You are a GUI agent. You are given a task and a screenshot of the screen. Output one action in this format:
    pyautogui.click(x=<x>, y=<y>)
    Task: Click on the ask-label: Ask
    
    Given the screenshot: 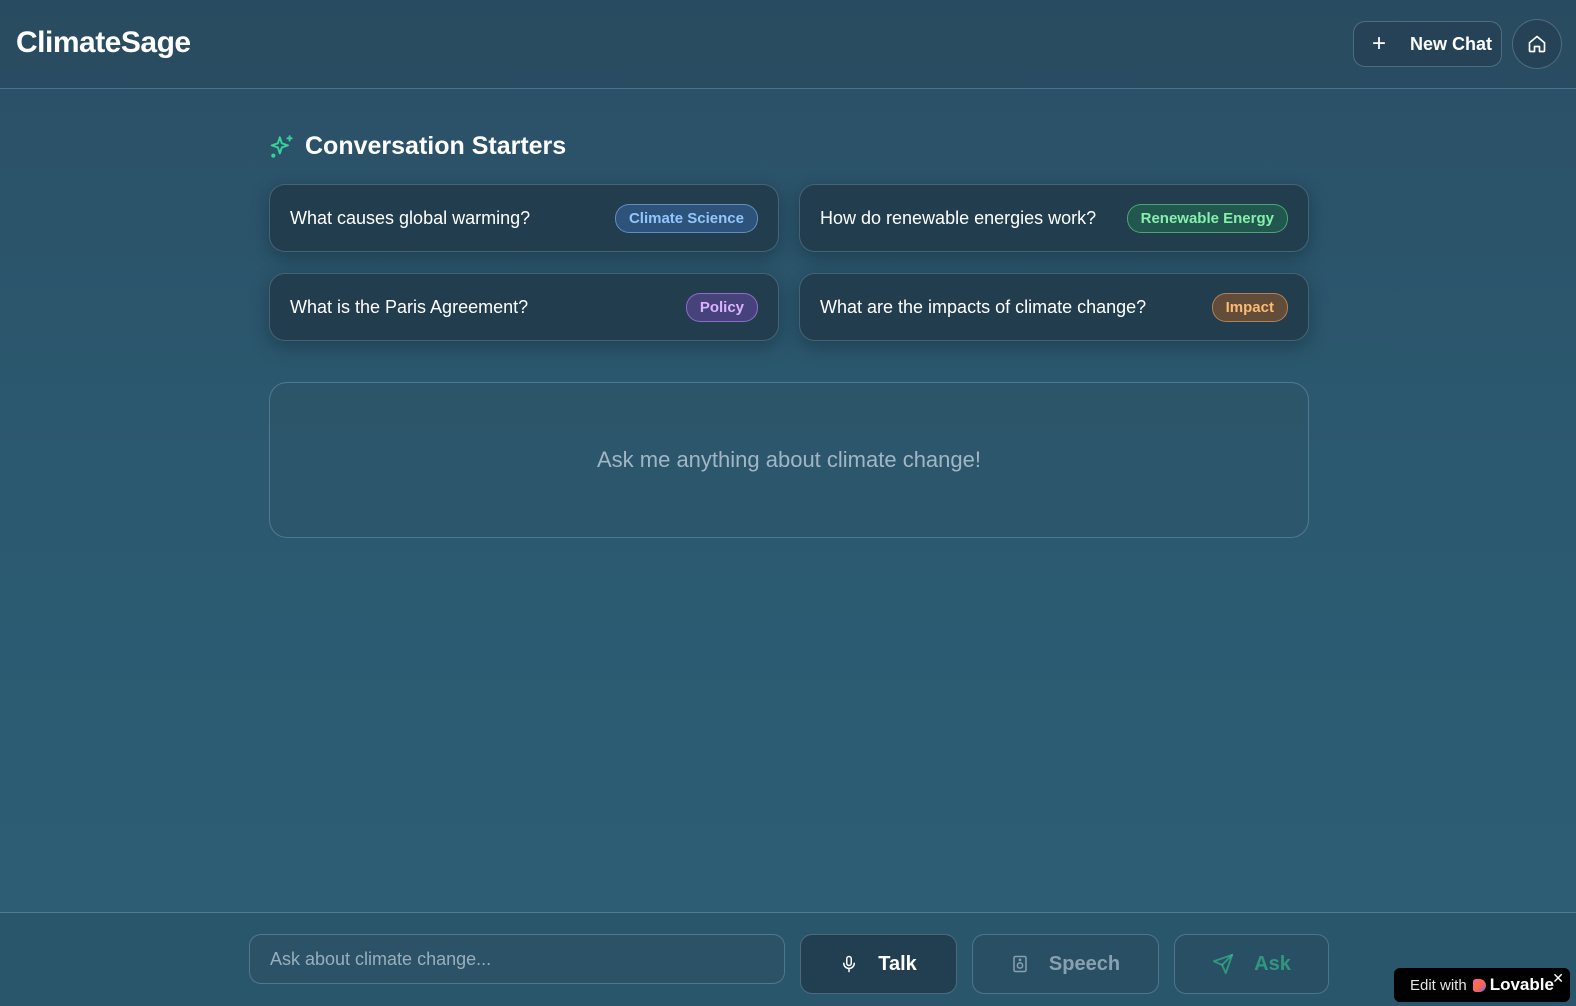 What is the action you would take?
    pyautogui.click(x=1272, y=963)
    